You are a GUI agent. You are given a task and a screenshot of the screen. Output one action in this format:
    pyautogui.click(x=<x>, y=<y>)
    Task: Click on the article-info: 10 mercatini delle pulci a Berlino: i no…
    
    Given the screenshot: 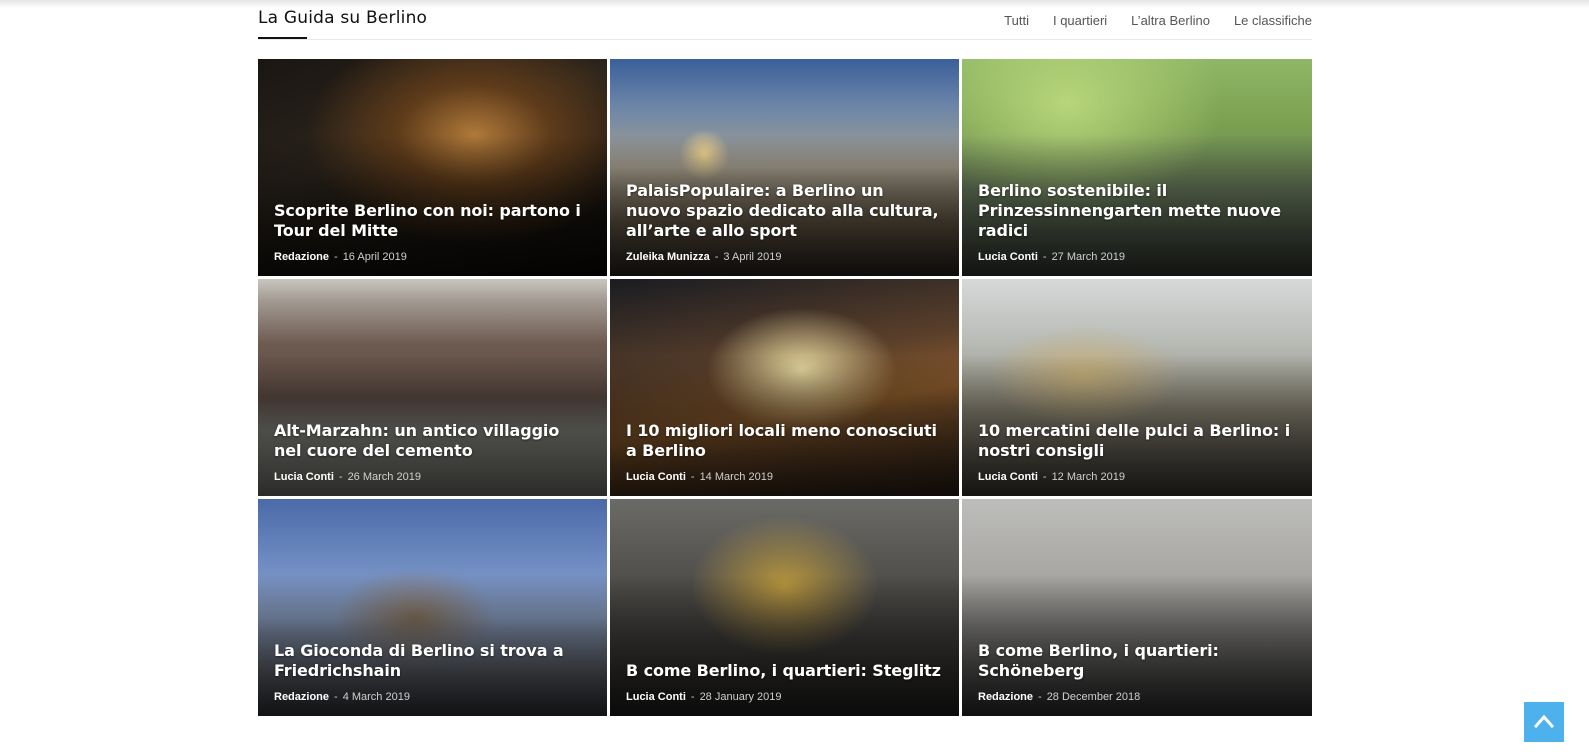 What is the action you would take?
    pyautogui.click(x=1137, y=452)
    